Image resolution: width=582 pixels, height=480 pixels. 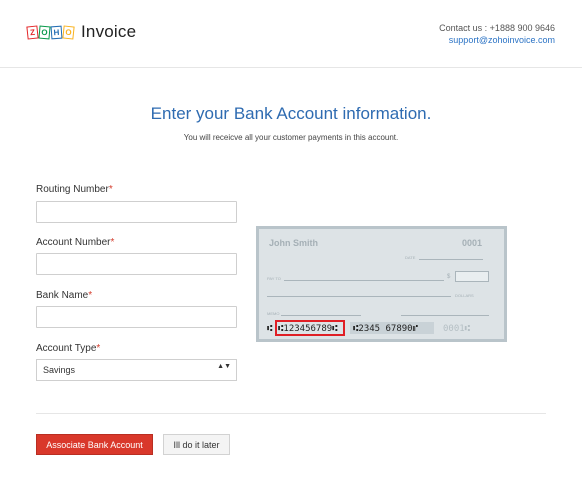 I want to click on routing-number-label: Routing Number*, so click(x=74, y=189).